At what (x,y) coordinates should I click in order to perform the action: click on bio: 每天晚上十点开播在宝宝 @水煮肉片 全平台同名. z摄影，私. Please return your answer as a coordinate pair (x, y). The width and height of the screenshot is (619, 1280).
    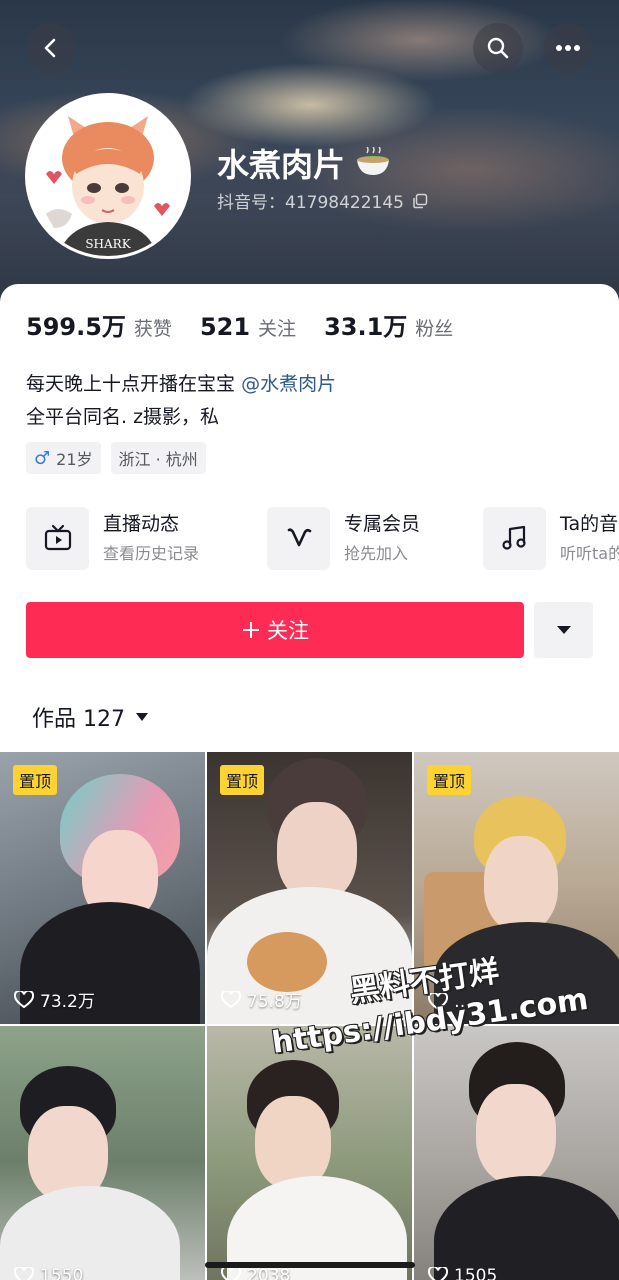
    Looking at the image, I should click on (181, 401).